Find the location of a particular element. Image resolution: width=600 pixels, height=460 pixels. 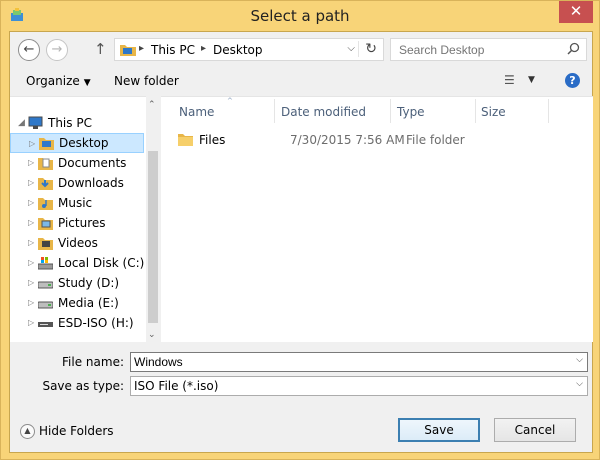

tree-item-label: Media (E:) is located at coordinates (88, 303).